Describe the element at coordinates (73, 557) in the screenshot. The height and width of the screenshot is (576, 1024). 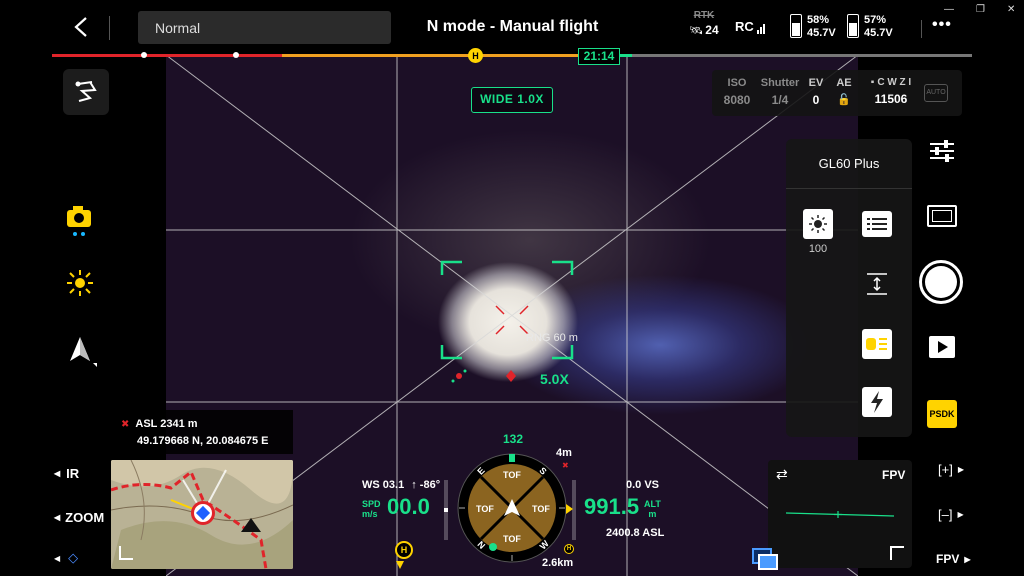
I see `diamond-icon: ◇` at that location.